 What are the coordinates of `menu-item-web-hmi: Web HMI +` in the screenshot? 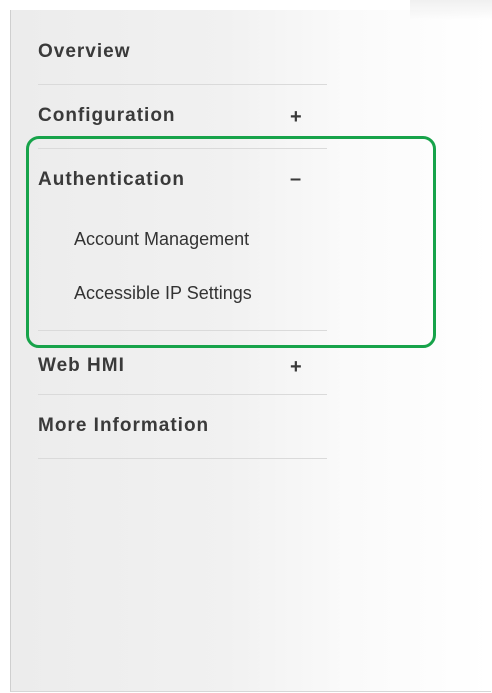 It's located at (182, 366).